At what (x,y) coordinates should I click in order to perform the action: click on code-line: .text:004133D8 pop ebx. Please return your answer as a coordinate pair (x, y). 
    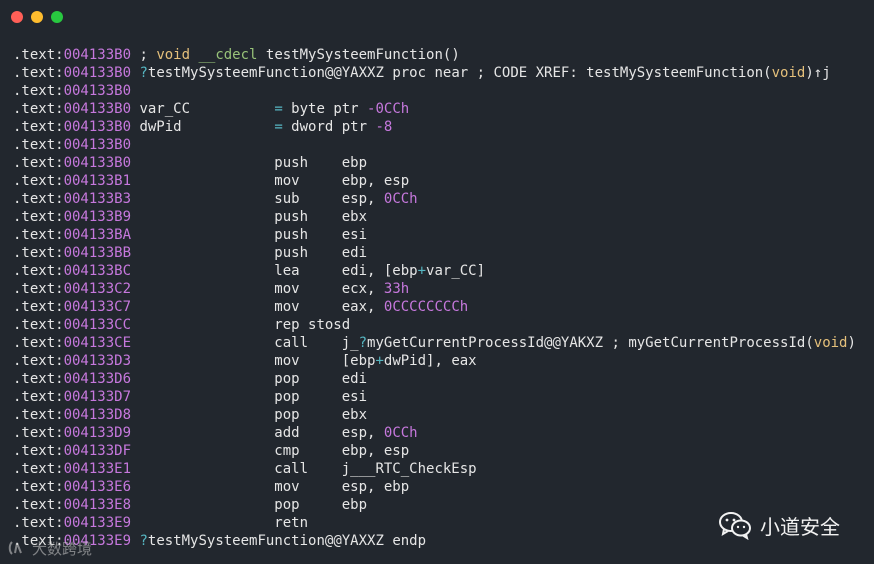
    Looking at the image, I should click on (443, 415).